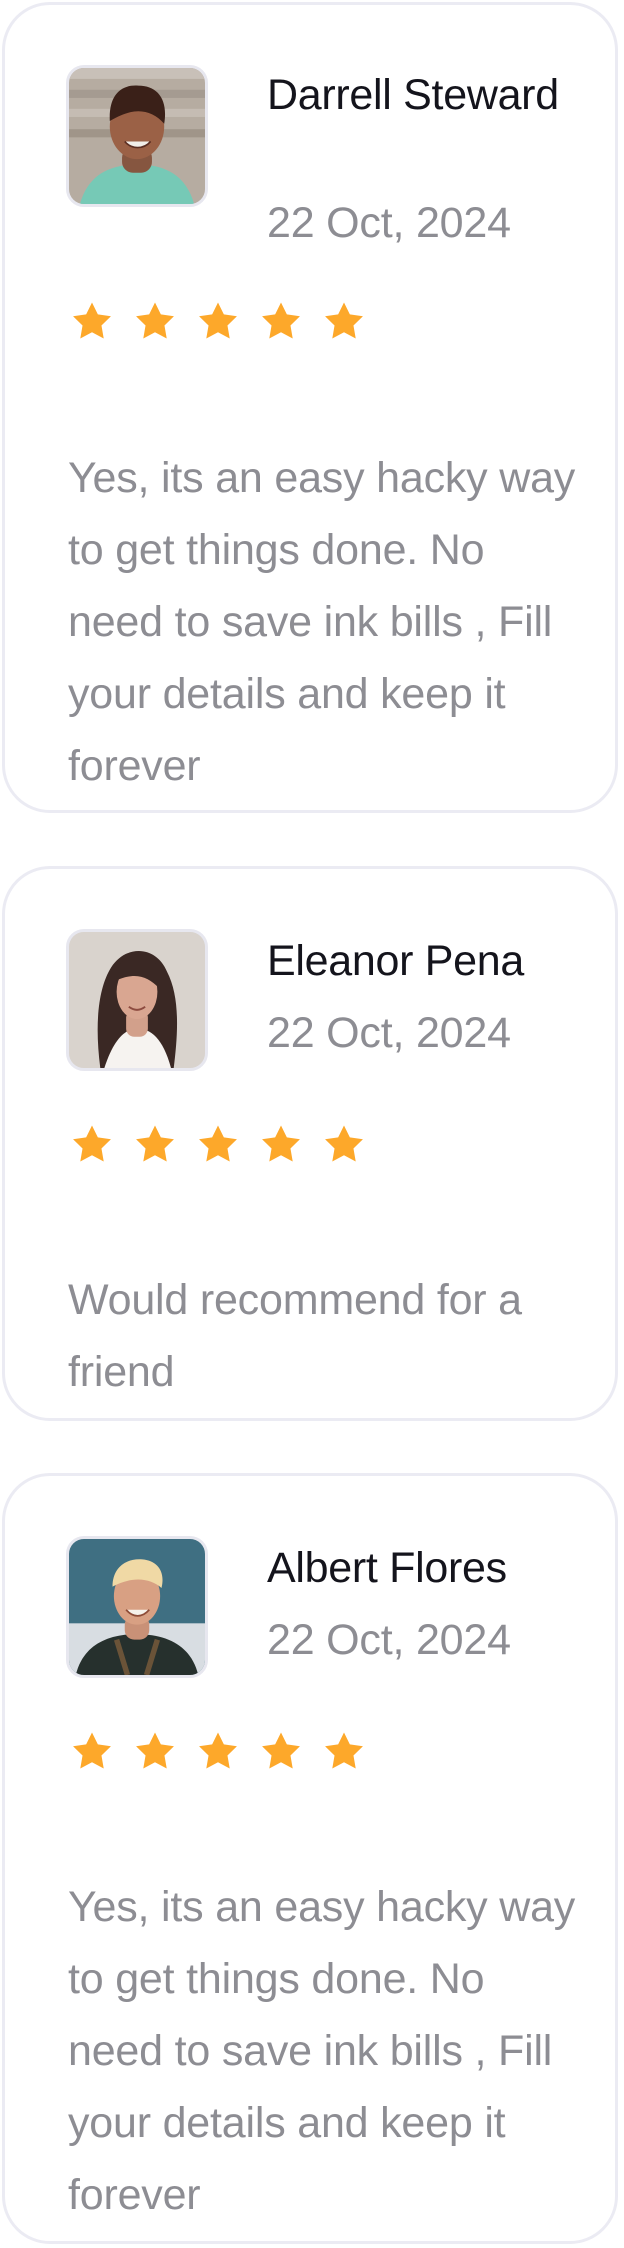 The image size is (624, 2248). Describe the element at coordinates (387, 1568) in the screenshot. I see `reviewer-name: Albert Flores` at that location.